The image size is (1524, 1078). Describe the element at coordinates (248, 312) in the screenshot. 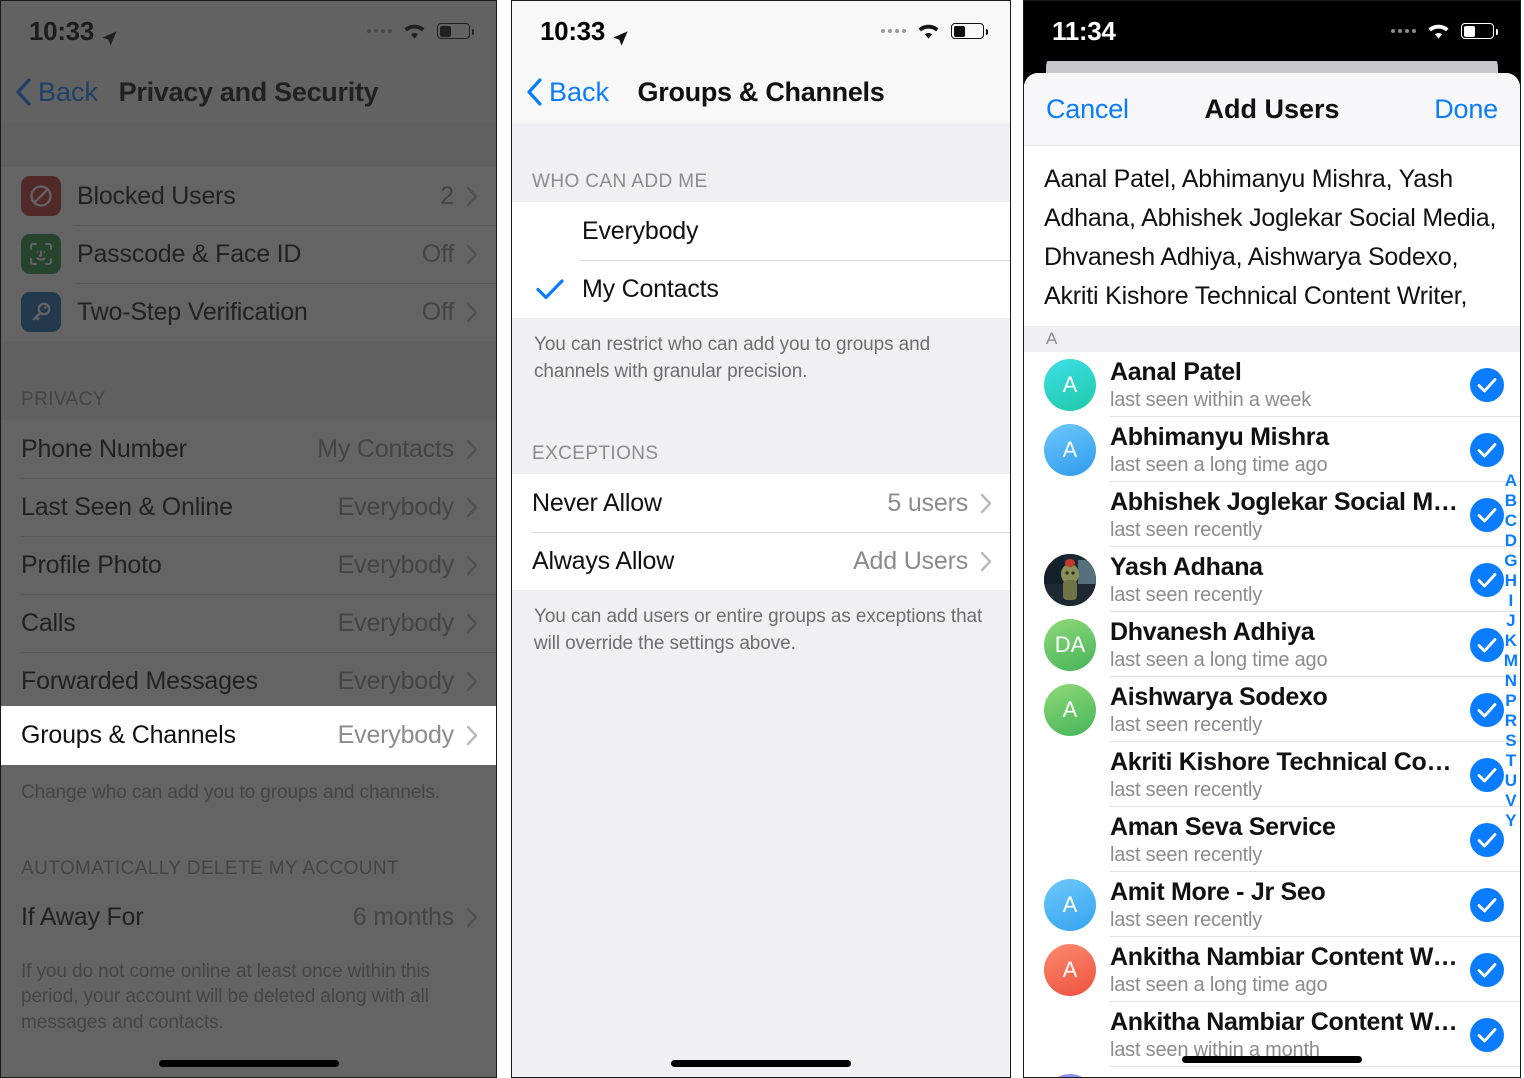

I see `row-two-step-verification: Two-Step Verification Off` at that location.